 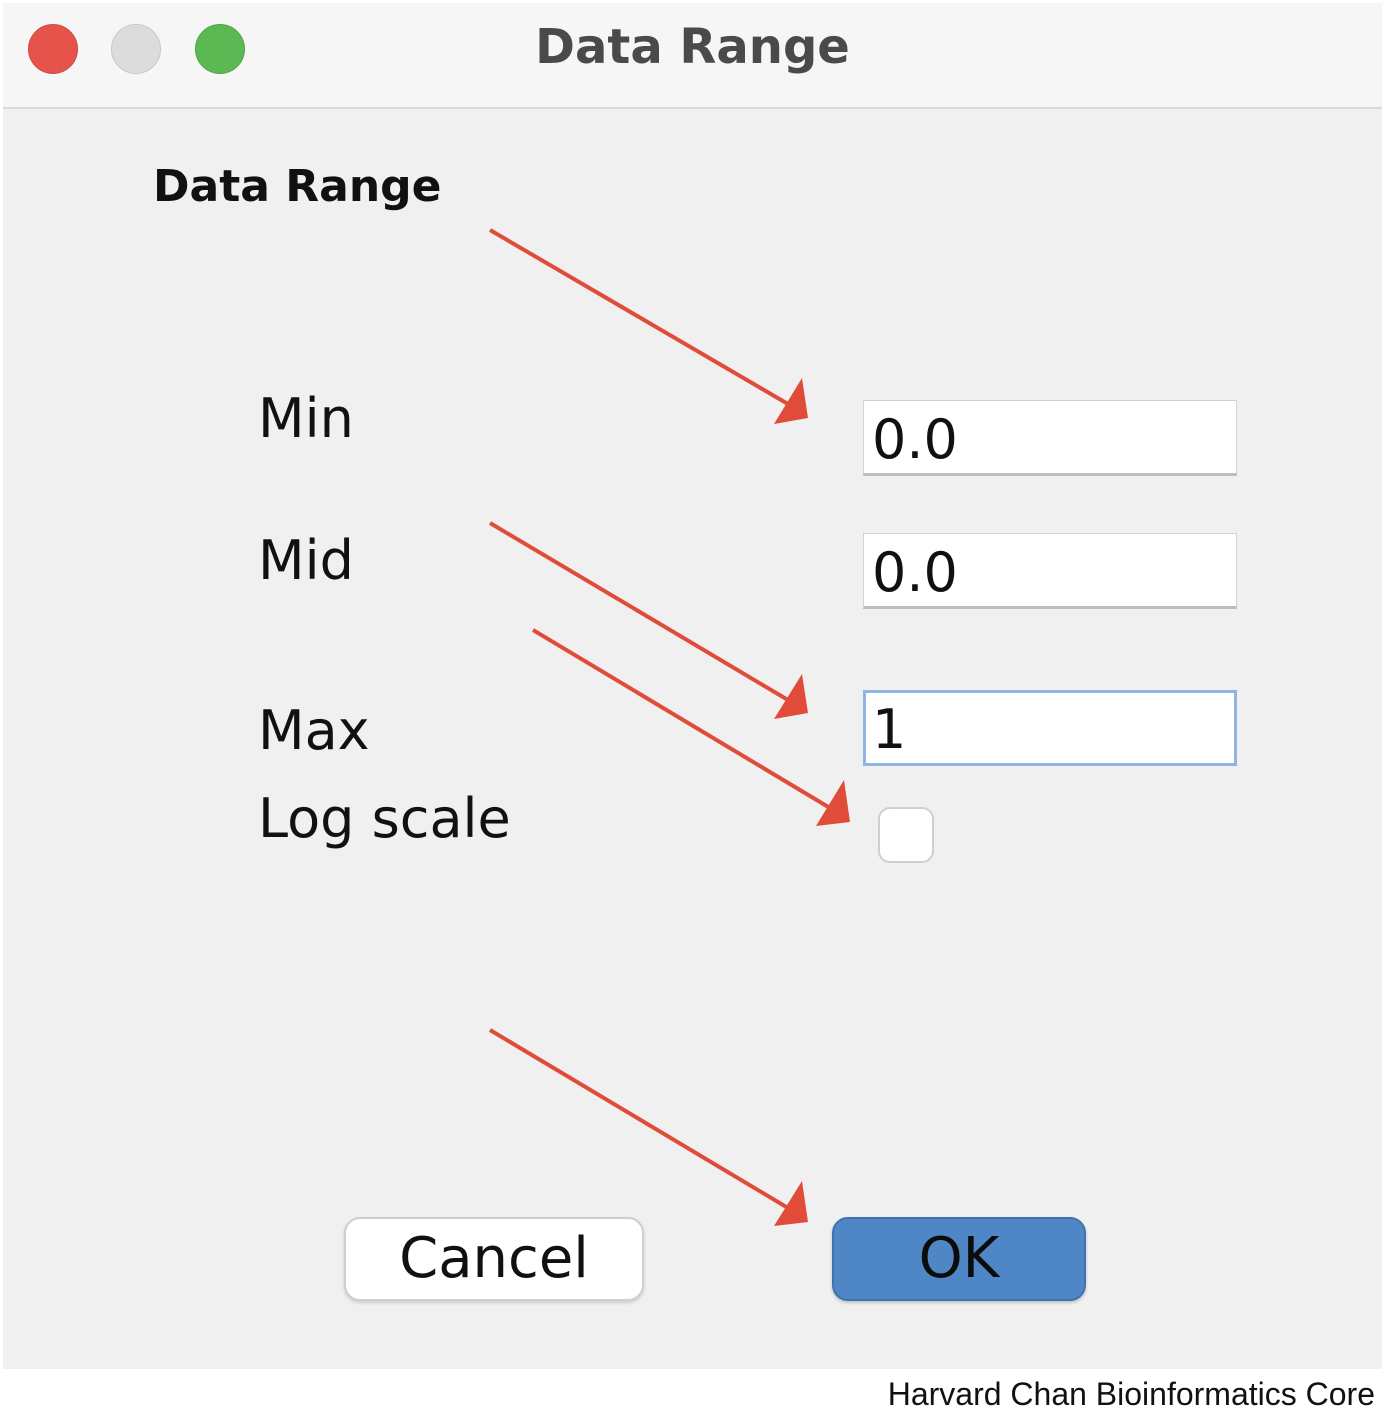 I want to click on arrow-to-ok-button, so click(x=648, y=1127).